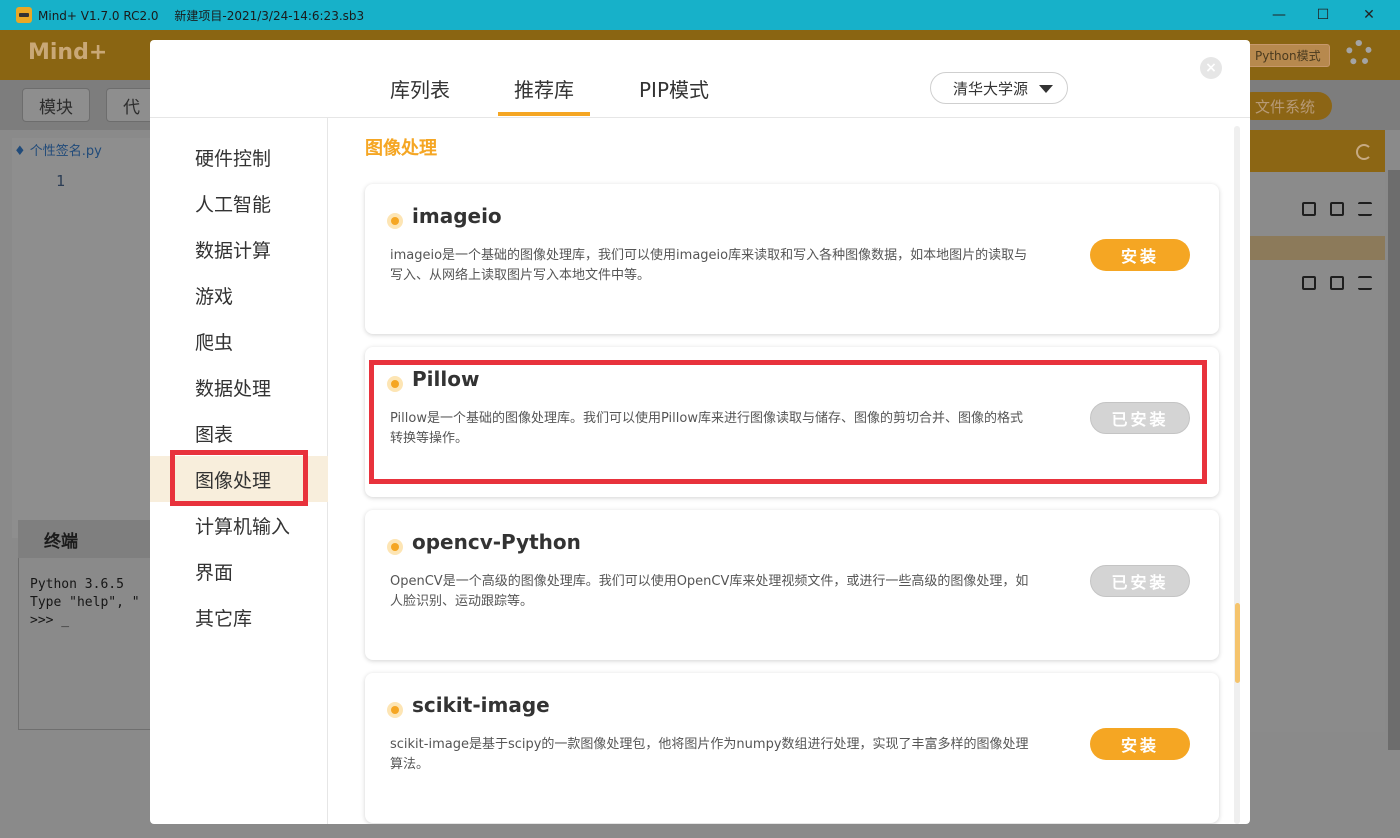  Describe the element at coordinates (1288, 55) in the screenshot. I see `python-mode-button: Python模式` at that location.